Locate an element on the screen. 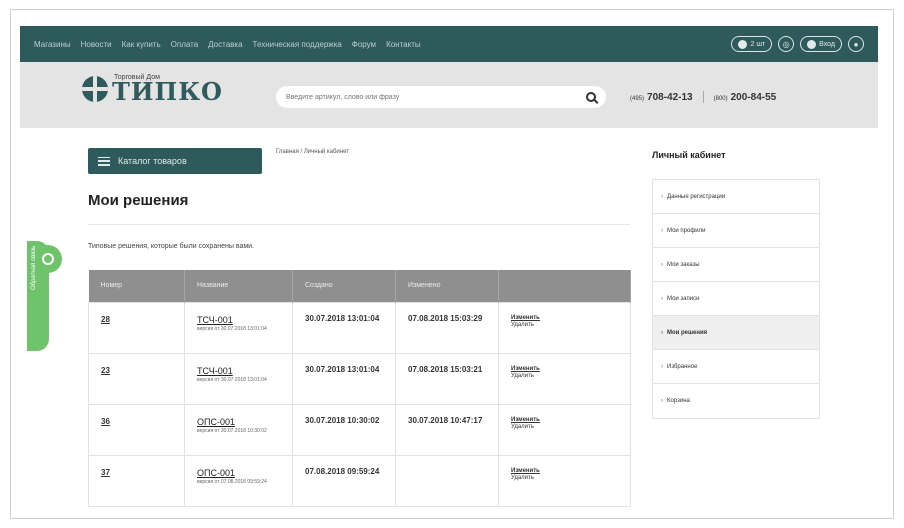  cart-icon is located at coordinates (743, 44).